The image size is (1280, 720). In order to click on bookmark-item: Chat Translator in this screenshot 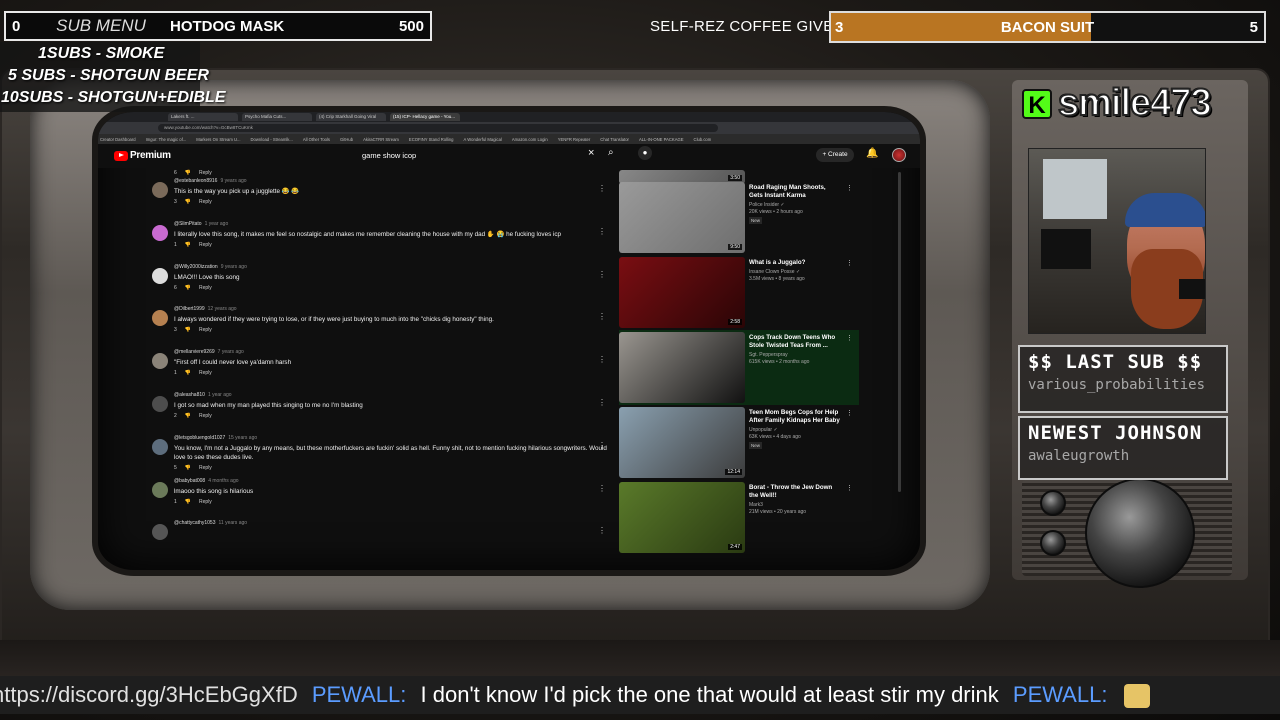, I will do `click(614, 139)`.